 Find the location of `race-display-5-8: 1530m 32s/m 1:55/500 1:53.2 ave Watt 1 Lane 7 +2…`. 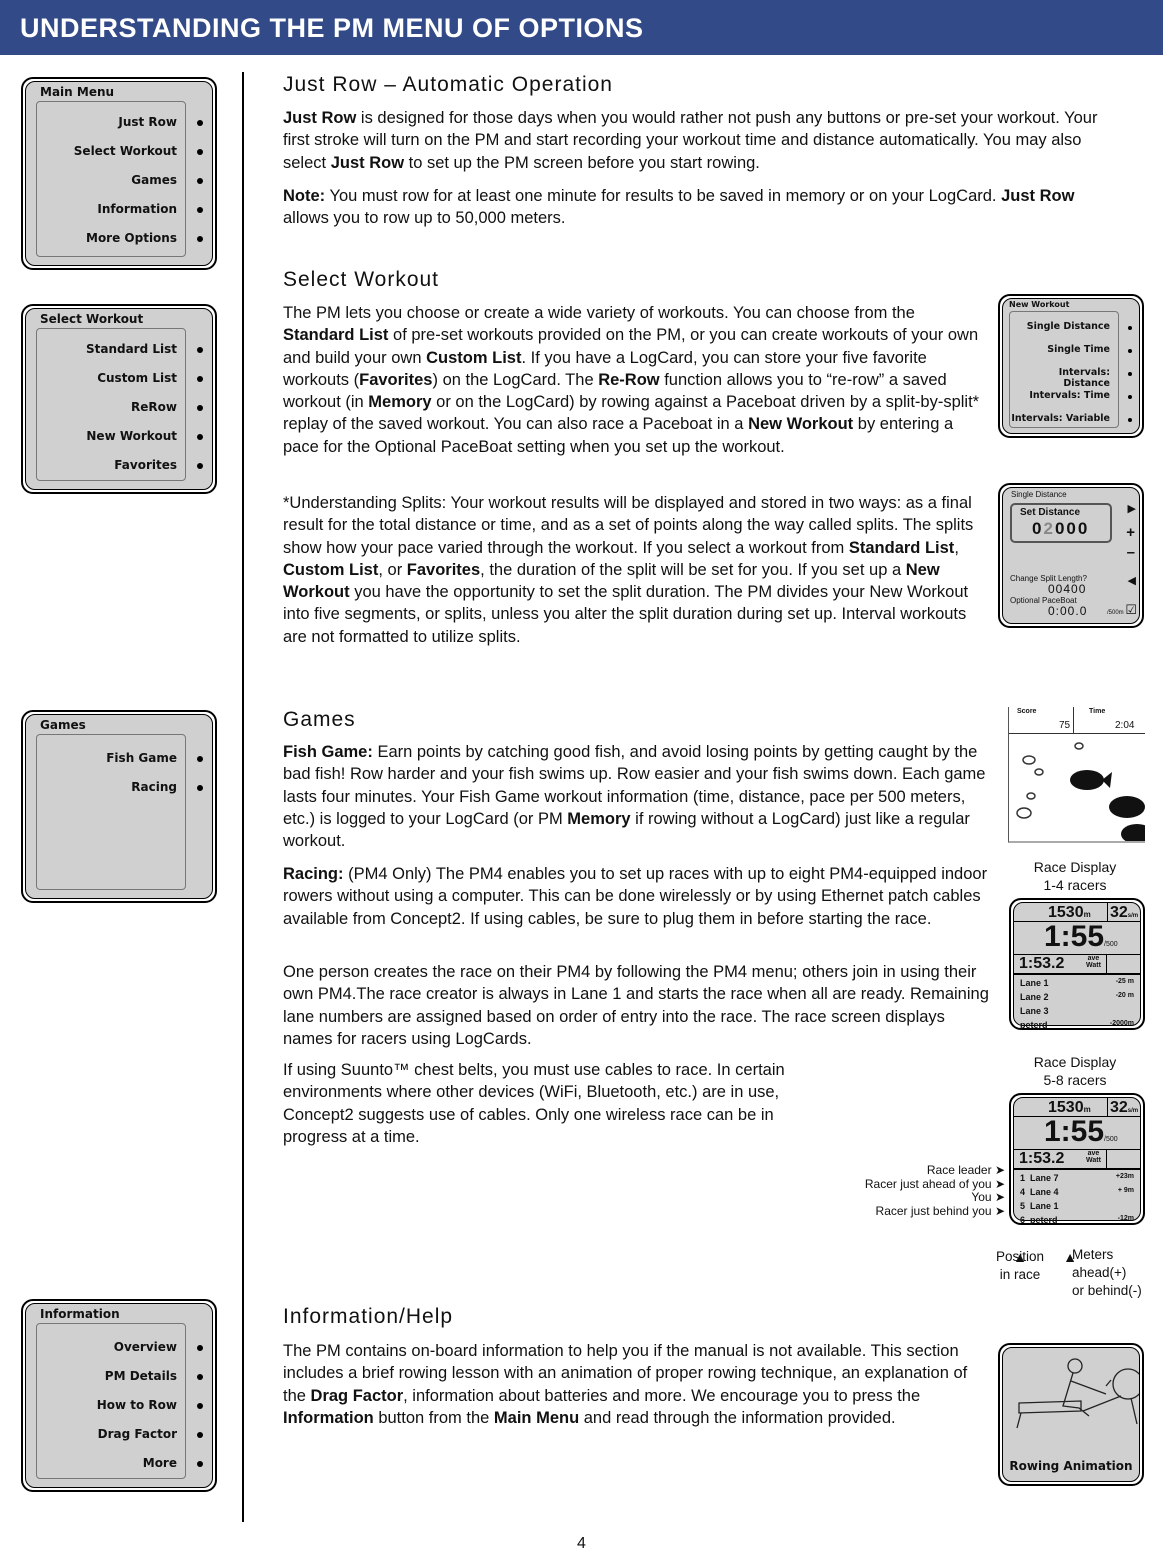

race-display-5-8: 1530m 32s/m 1:55/500 1:53.2 ave Watt 1 Lane 7 +2… is located at coordinates (1077, 1159).